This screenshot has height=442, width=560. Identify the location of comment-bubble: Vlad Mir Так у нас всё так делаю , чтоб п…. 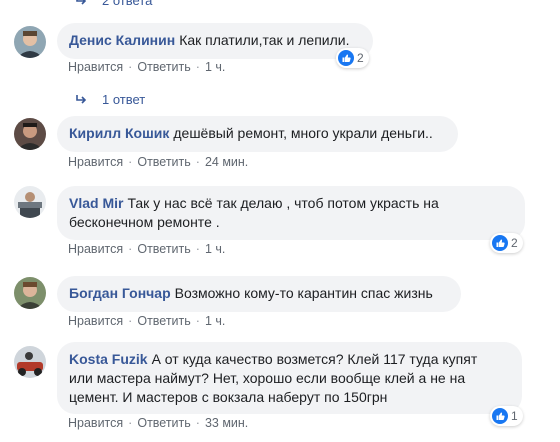
(291, 213).